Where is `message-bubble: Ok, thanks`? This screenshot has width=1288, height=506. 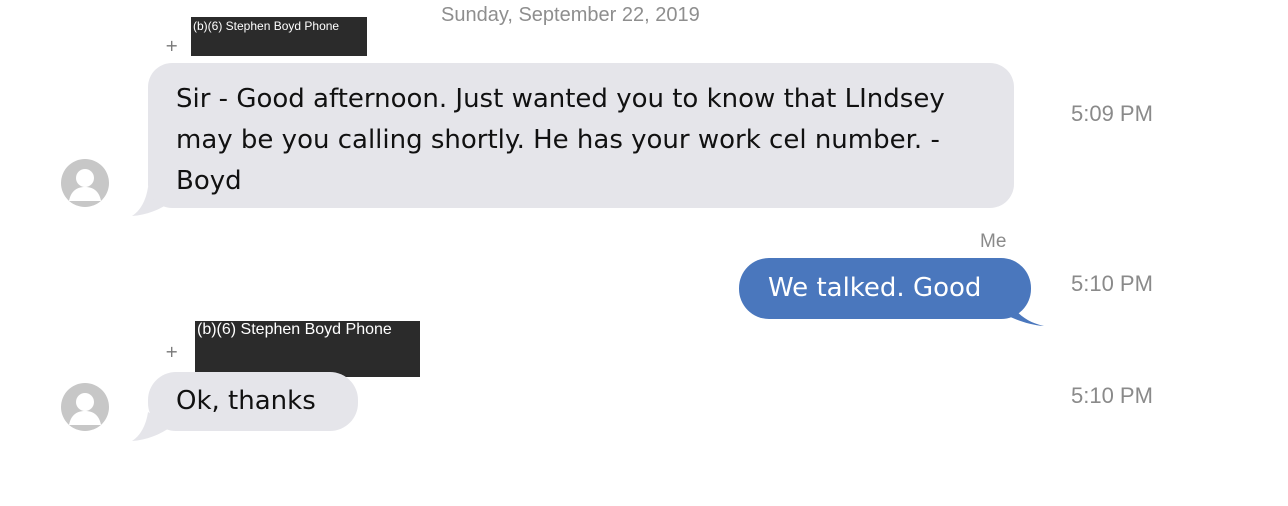
message-bubble: Ok, thanks is located at coordinates (253, 401).